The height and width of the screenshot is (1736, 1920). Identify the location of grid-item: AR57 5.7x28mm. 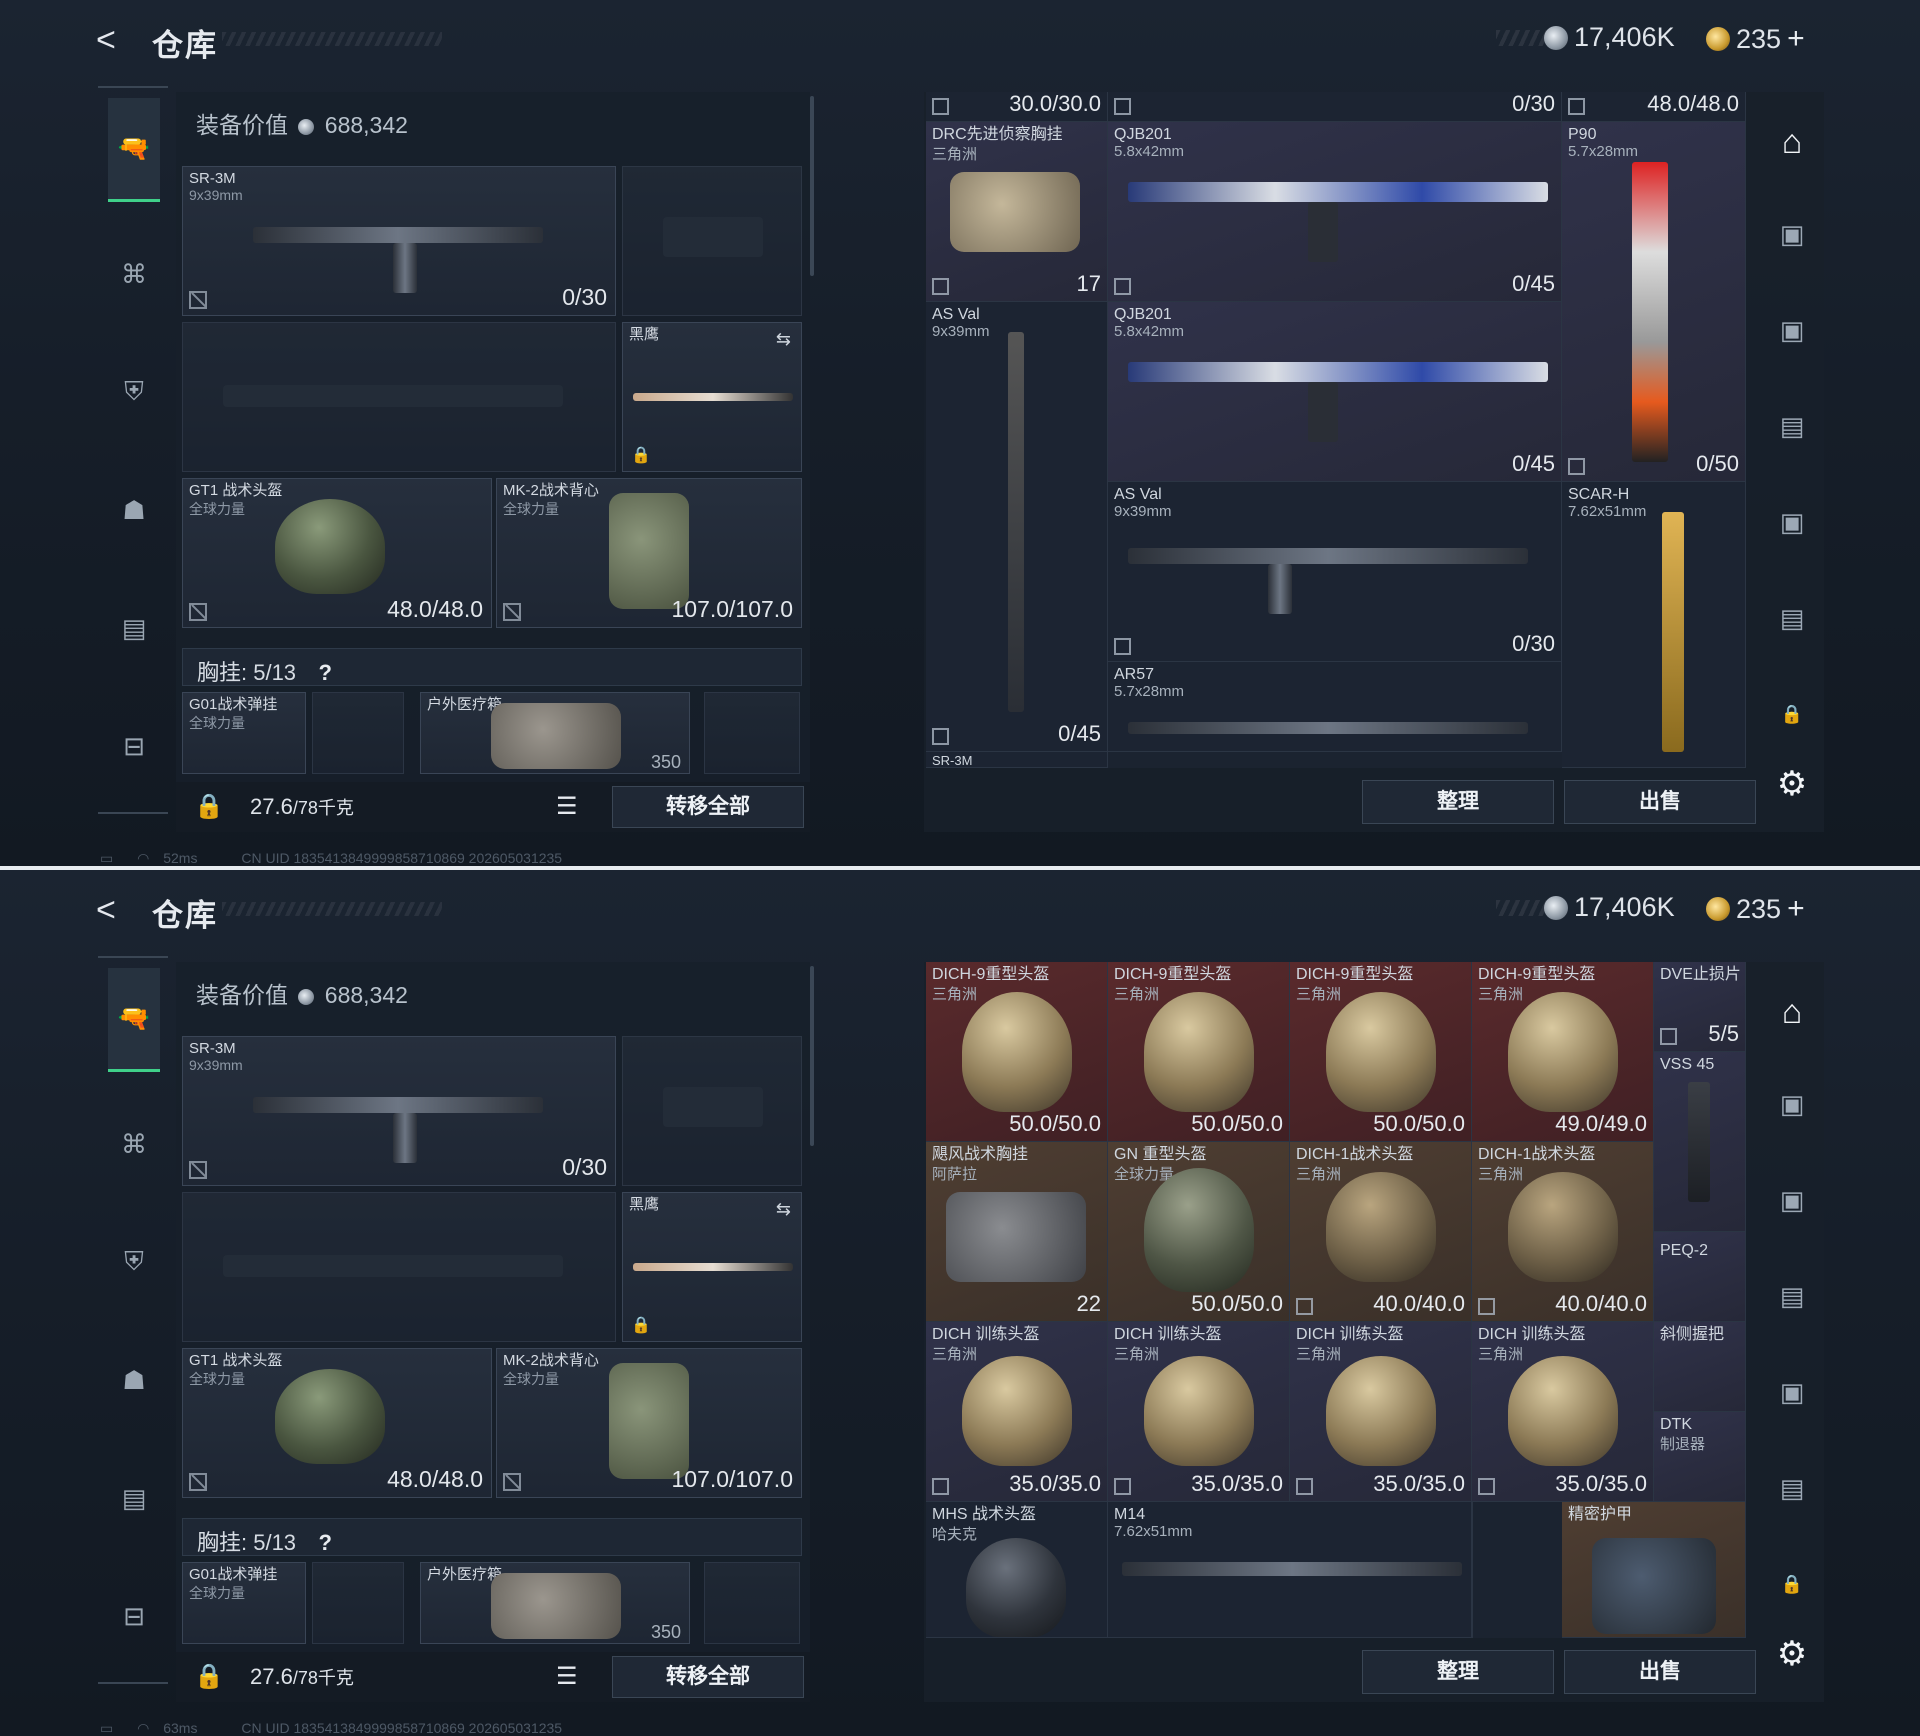
(1335, 707).